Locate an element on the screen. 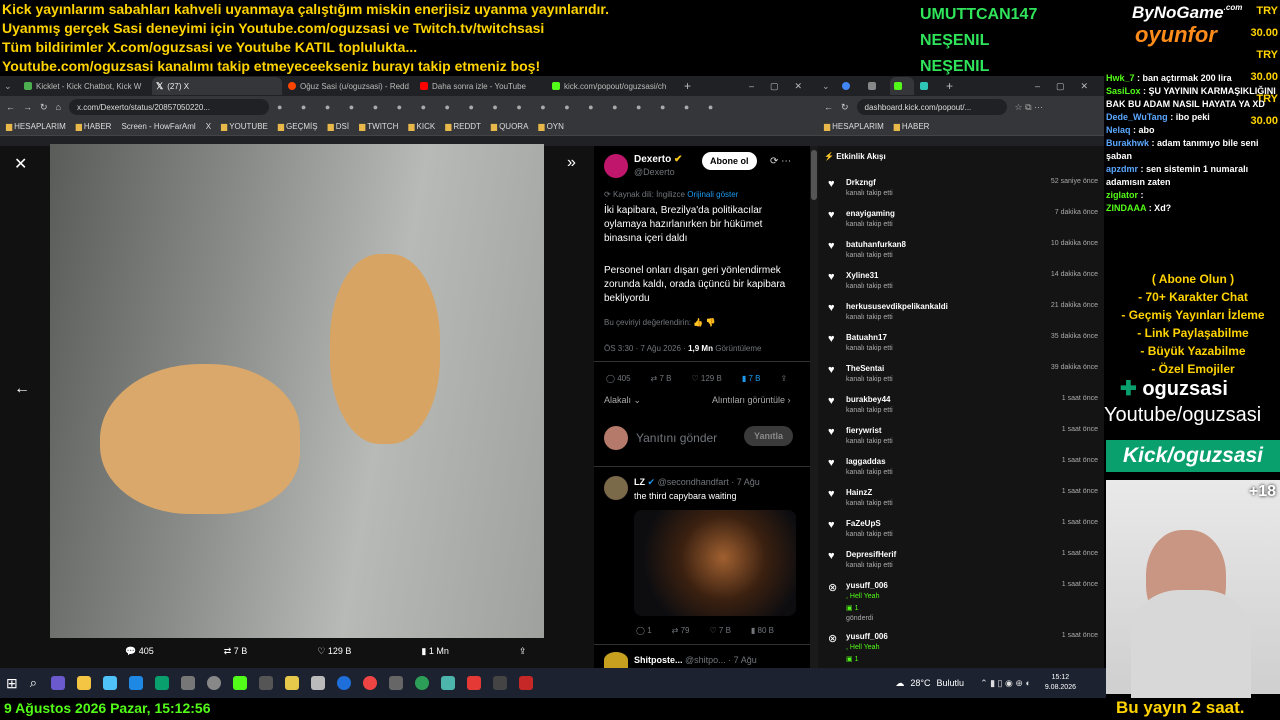  author-handle: @Dexerto is located at coordinates (654, 172).